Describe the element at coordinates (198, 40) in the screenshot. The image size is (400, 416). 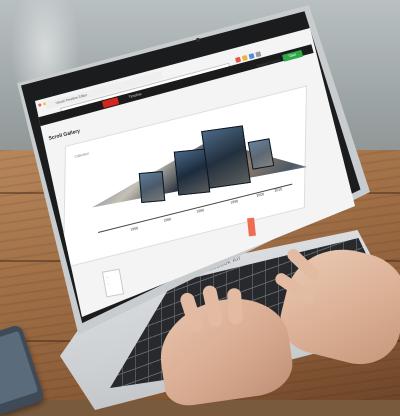
I see `webcam-icon` at that location.